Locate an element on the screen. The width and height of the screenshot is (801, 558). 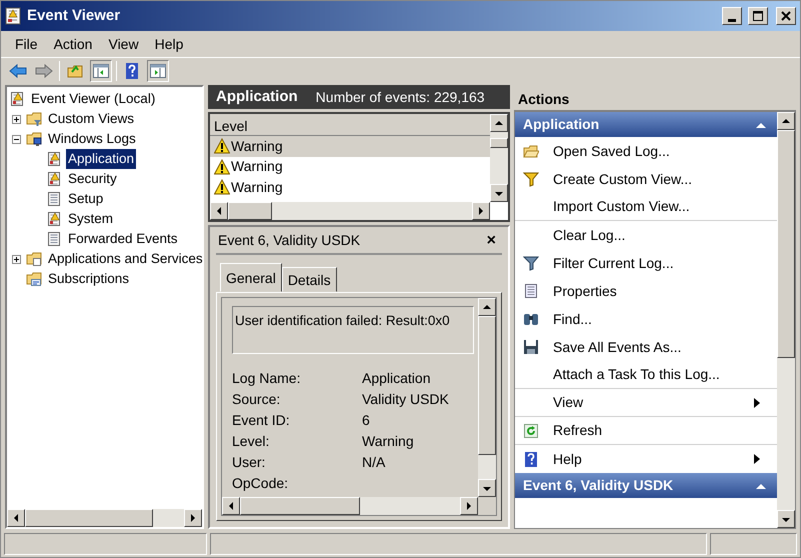
refresh-icon is located at coordinates (531, 430).